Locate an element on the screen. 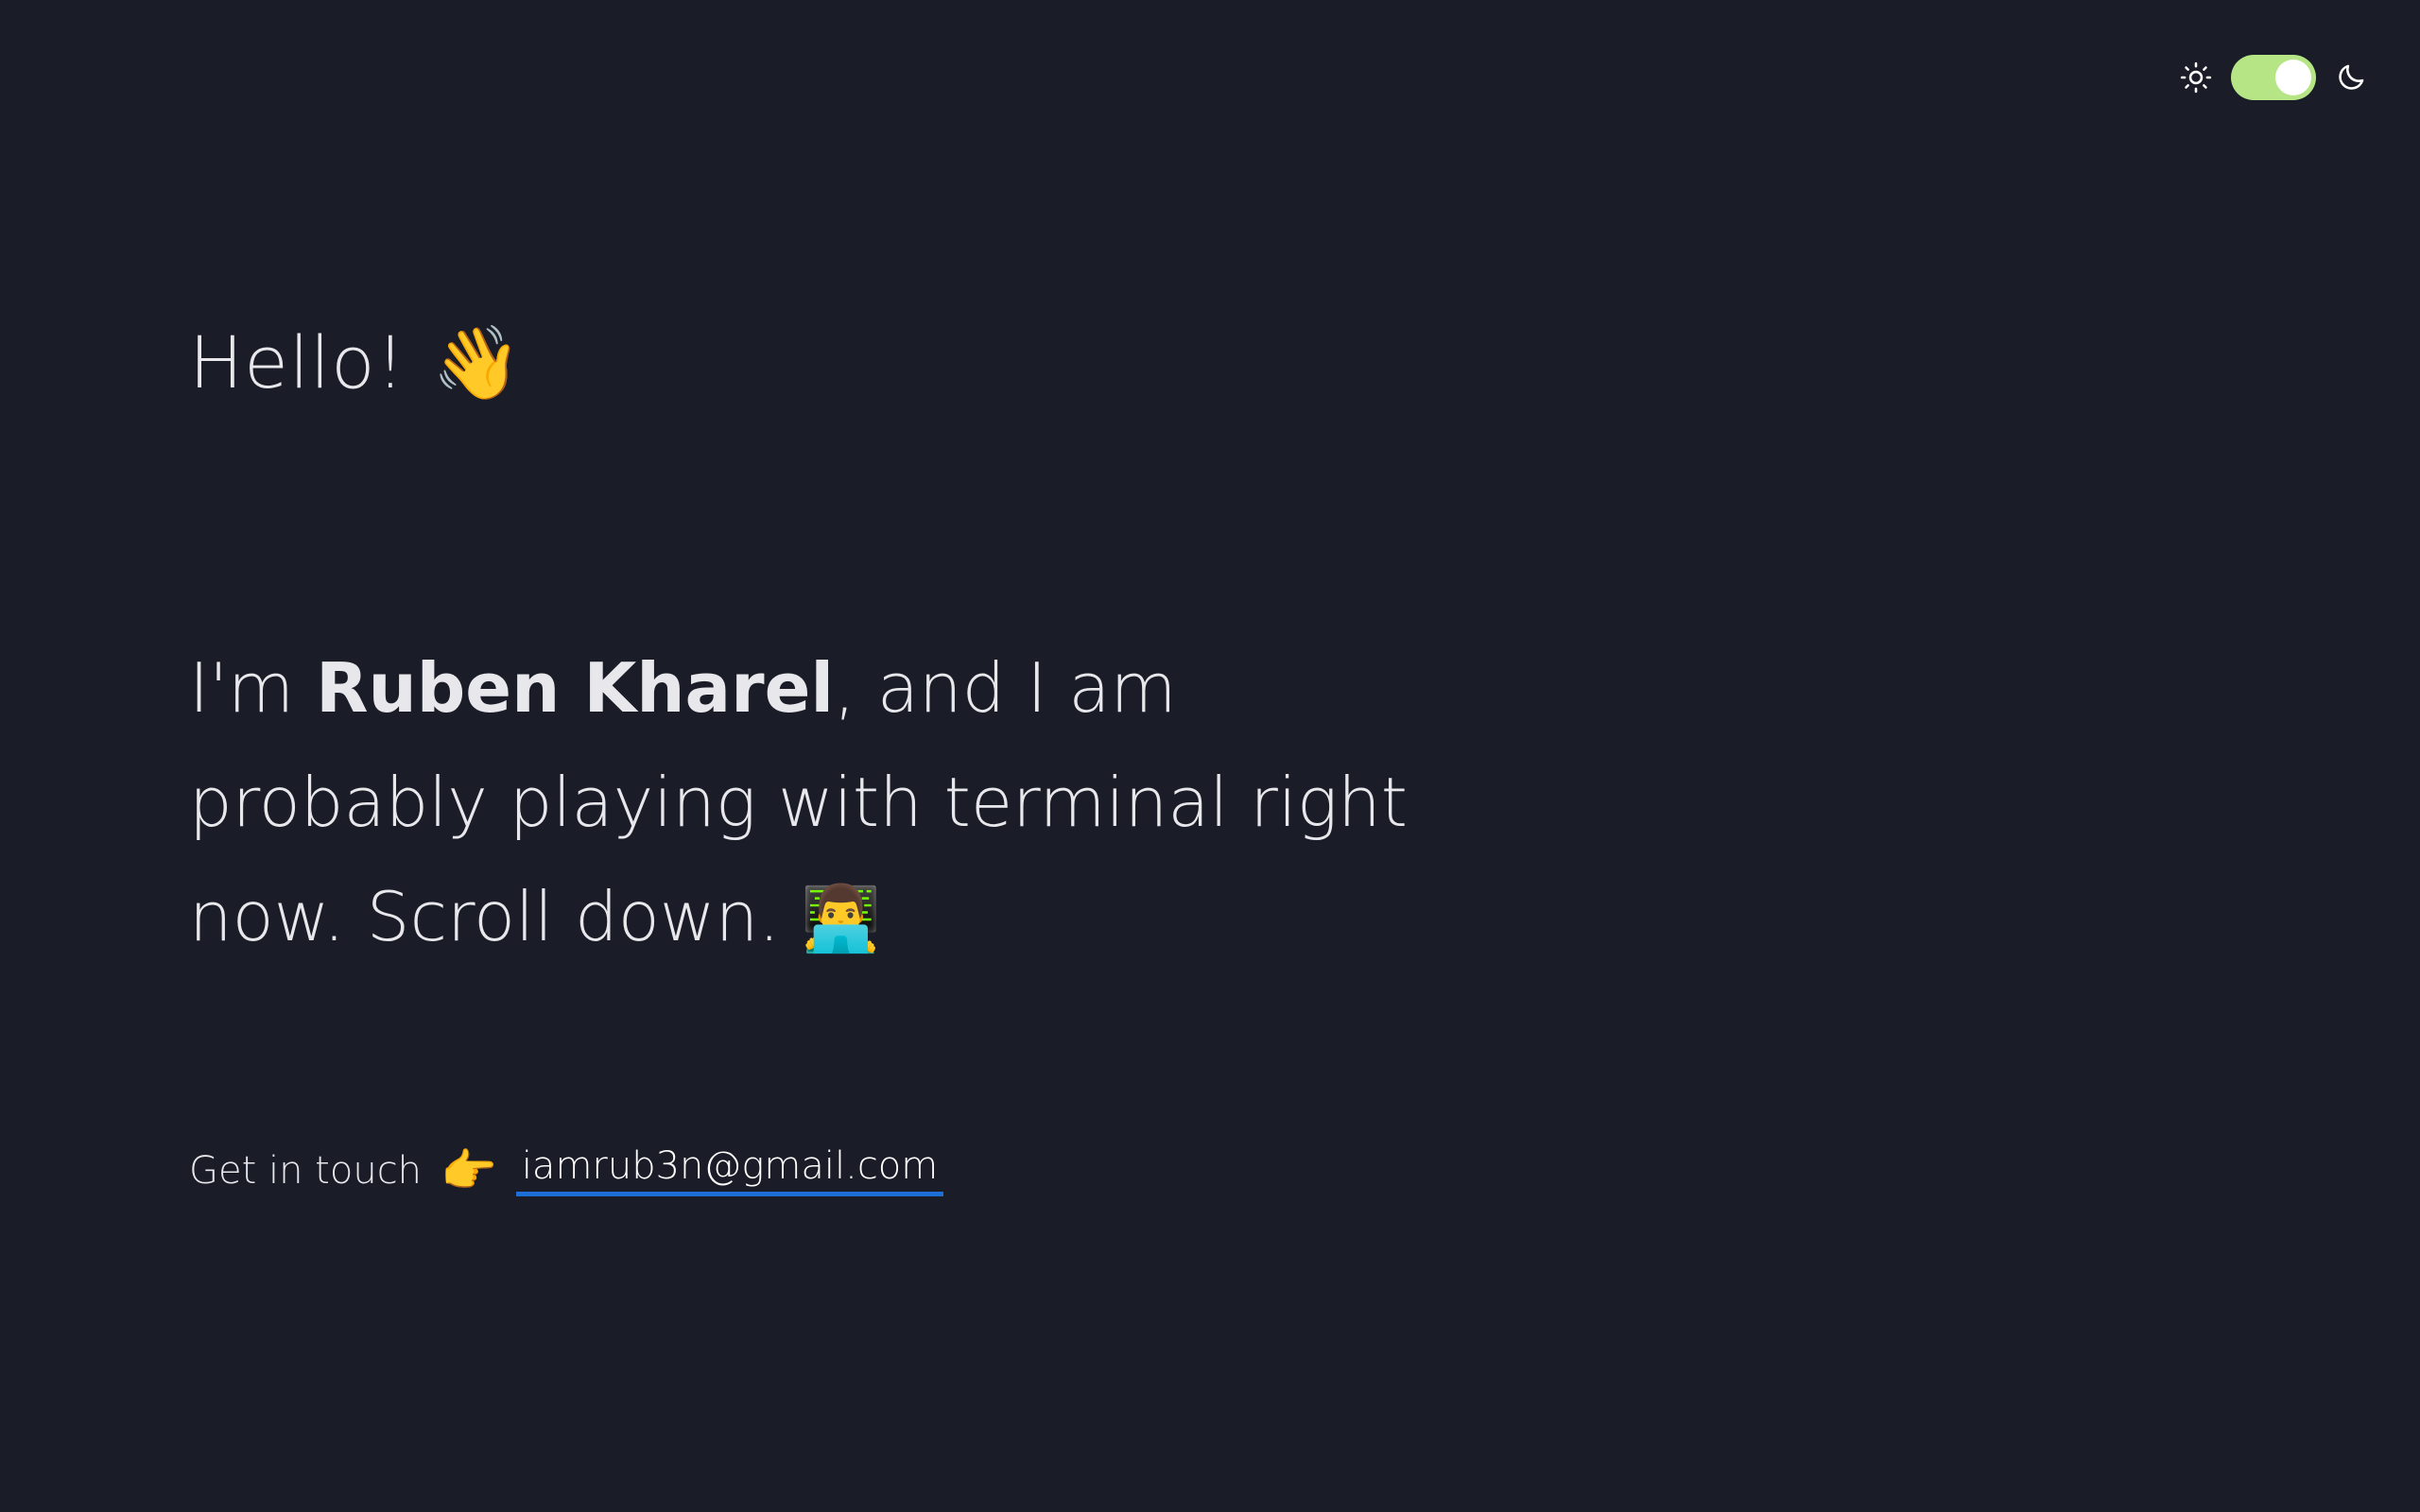 The image size is (2420, 1512). waving-hand-icon: 👋 is located at coordinates (478, 362).